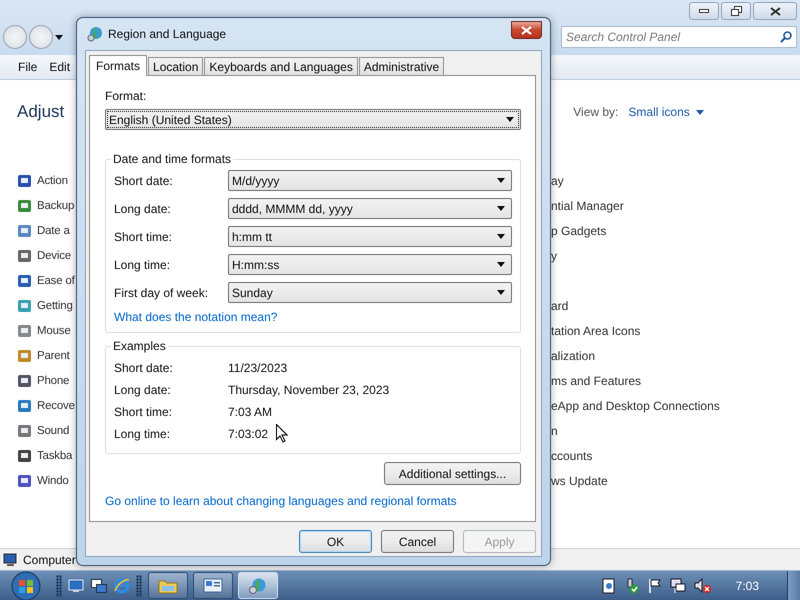  What do you see at coordinates (54, 256) in the screenshot?
I see `applet-name: Device` at bounding box center [54, 256].